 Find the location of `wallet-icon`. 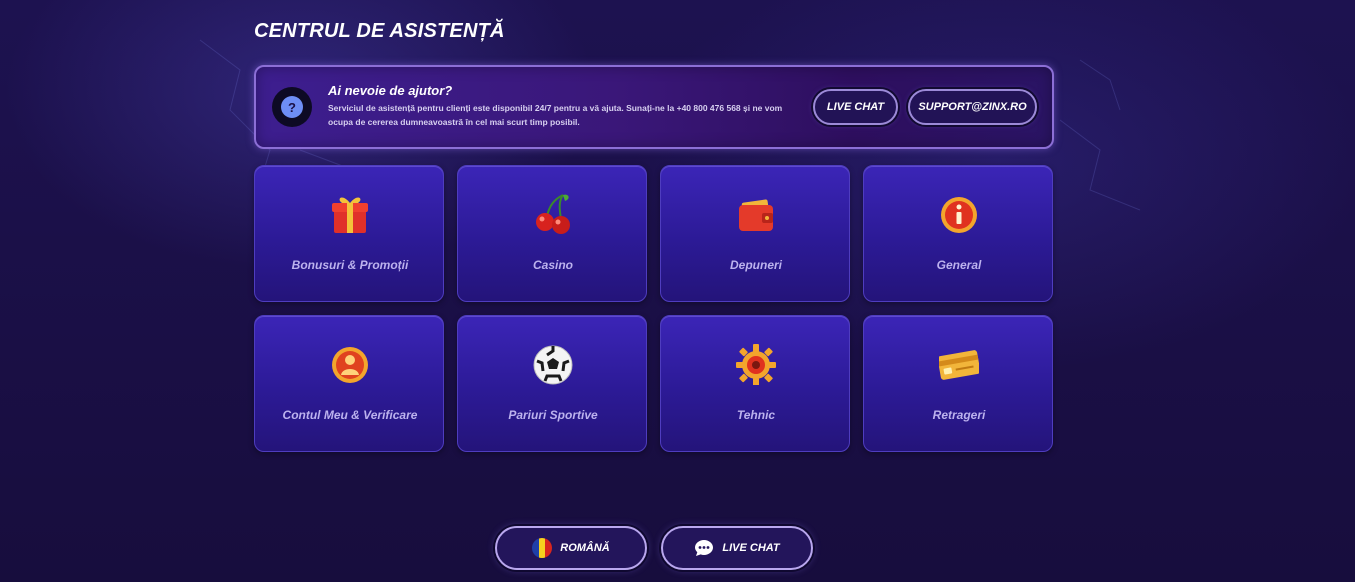

wallet-icon is located at coordinates (756, 215).